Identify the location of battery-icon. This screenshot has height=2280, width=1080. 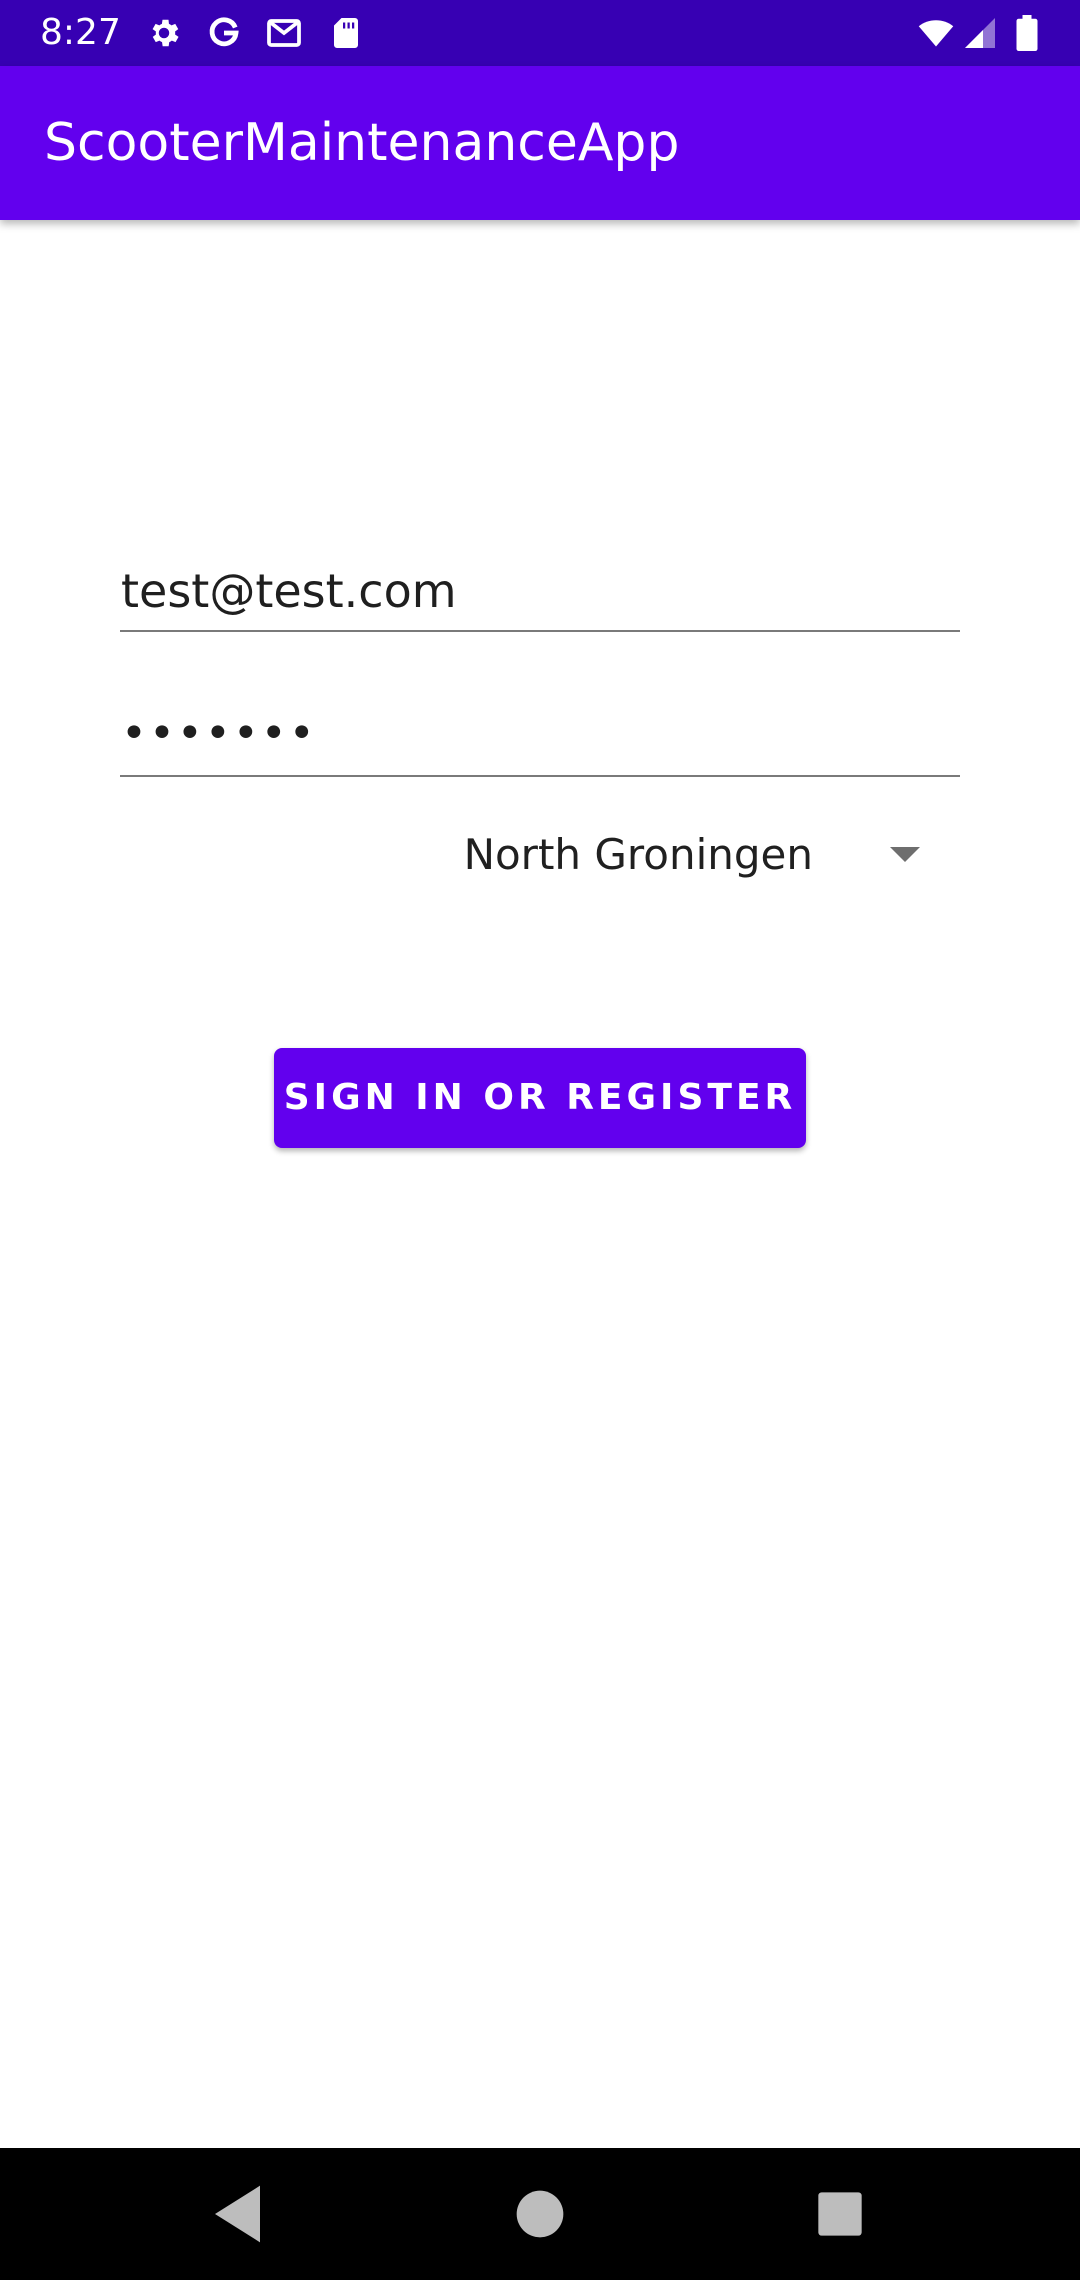
(1027, 33).